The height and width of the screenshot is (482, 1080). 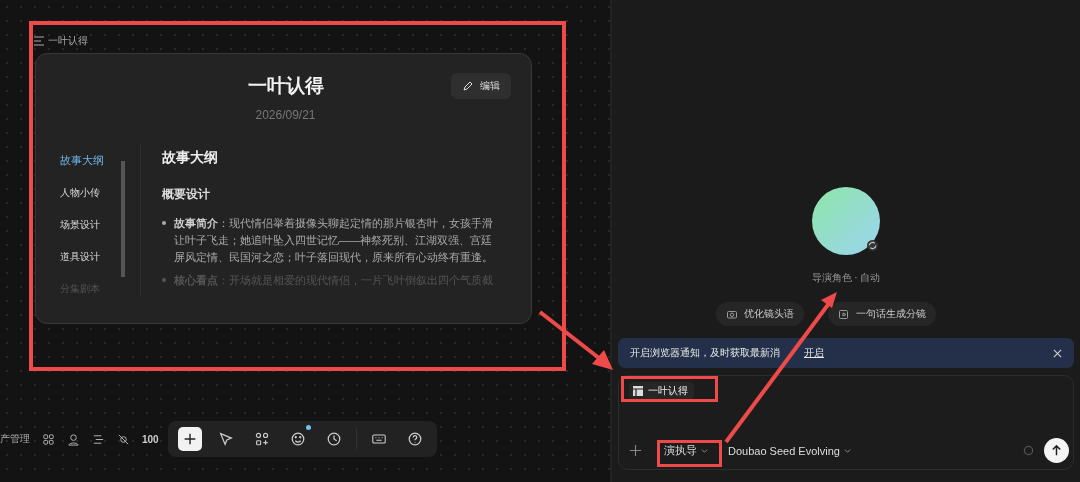 I want to click on message-input-field: 一叶认得 演执导 Doubao Seed Evolving, so click(x=846, y=422).